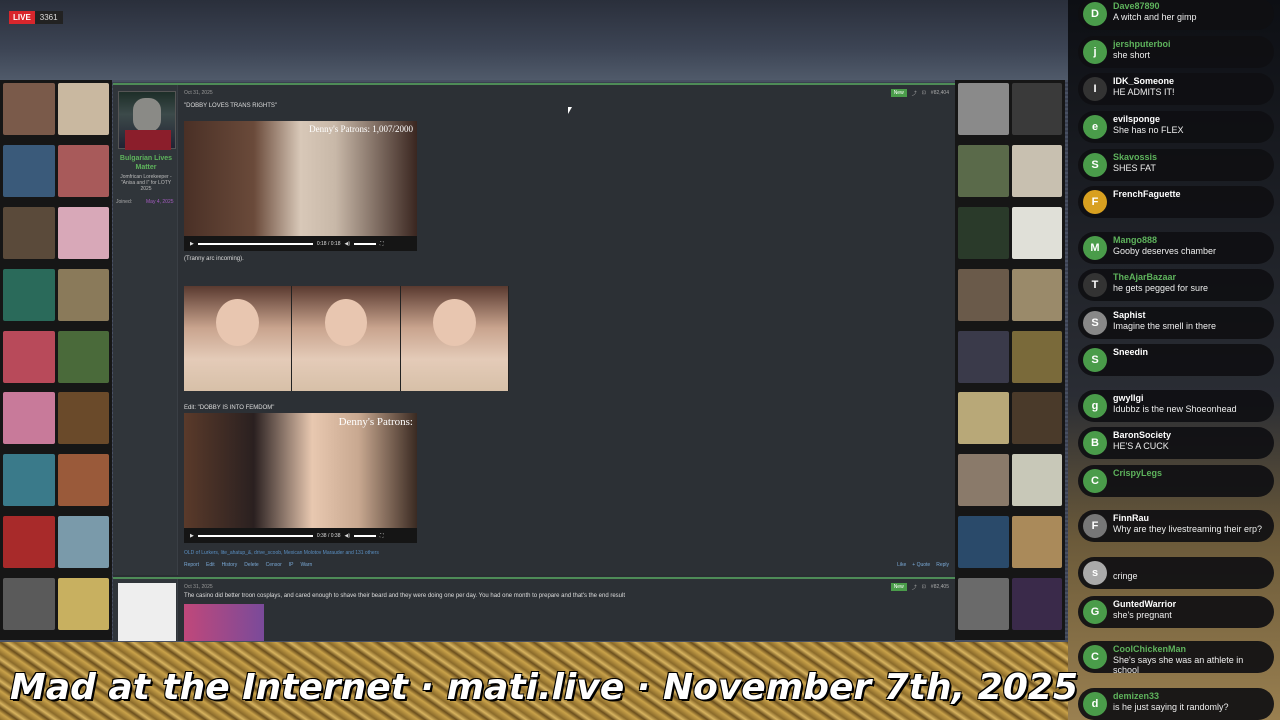 This screenshot has height=720, width=1280. What do you see at coordinates (1095, 573) in the screenshot?
I see `chat-avatar: s` at bounding box center [1095, 573].